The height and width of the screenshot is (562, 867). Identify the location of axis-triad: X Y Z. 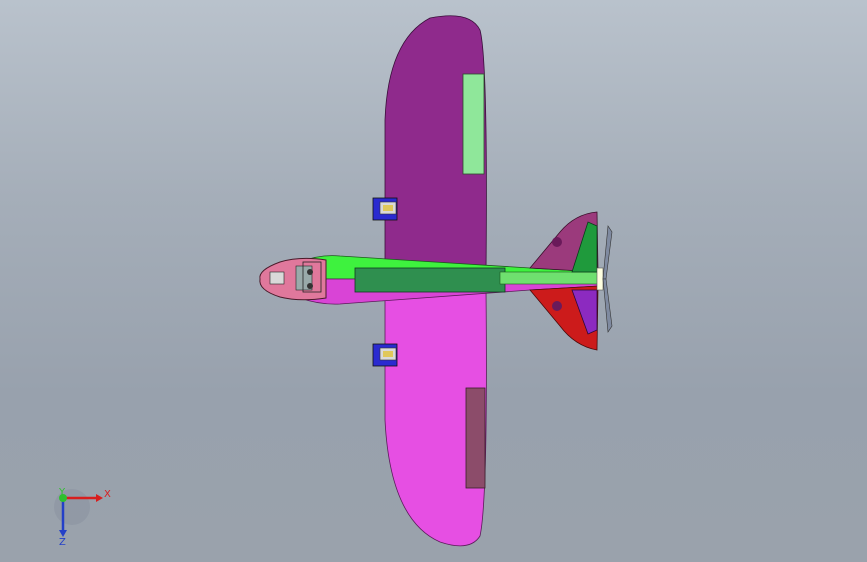
(82, 517).